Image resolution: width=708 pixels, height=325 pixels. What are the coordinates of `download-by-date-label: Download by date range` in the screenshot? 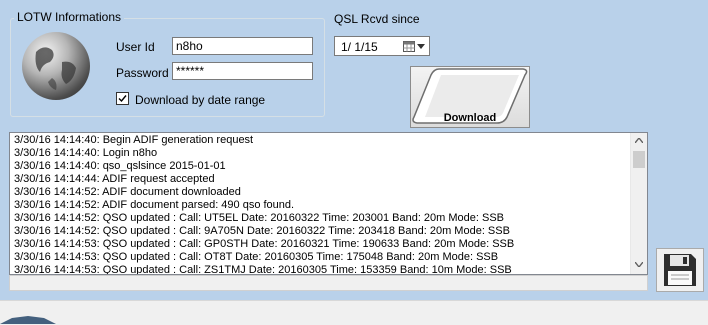 It's located at (200, 100).